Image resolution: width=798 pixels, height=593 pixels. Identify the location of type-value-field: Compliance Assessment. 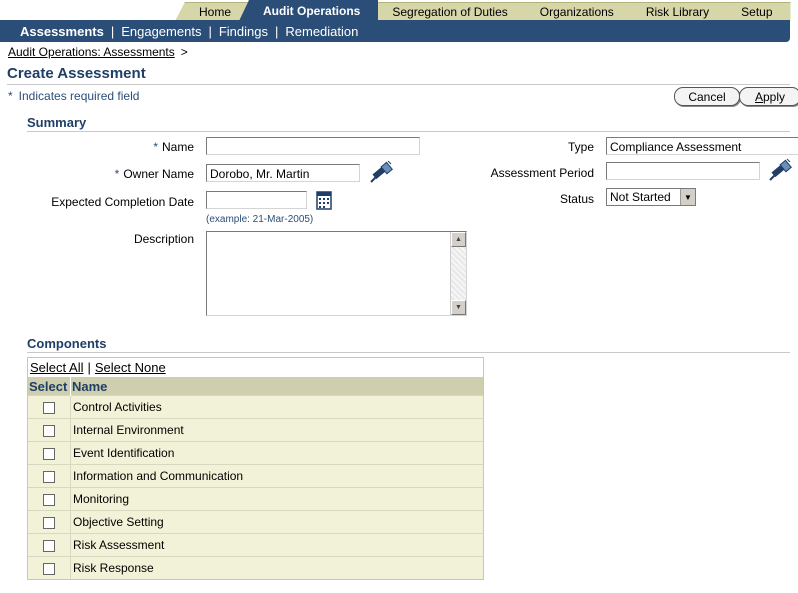
(702, 146).